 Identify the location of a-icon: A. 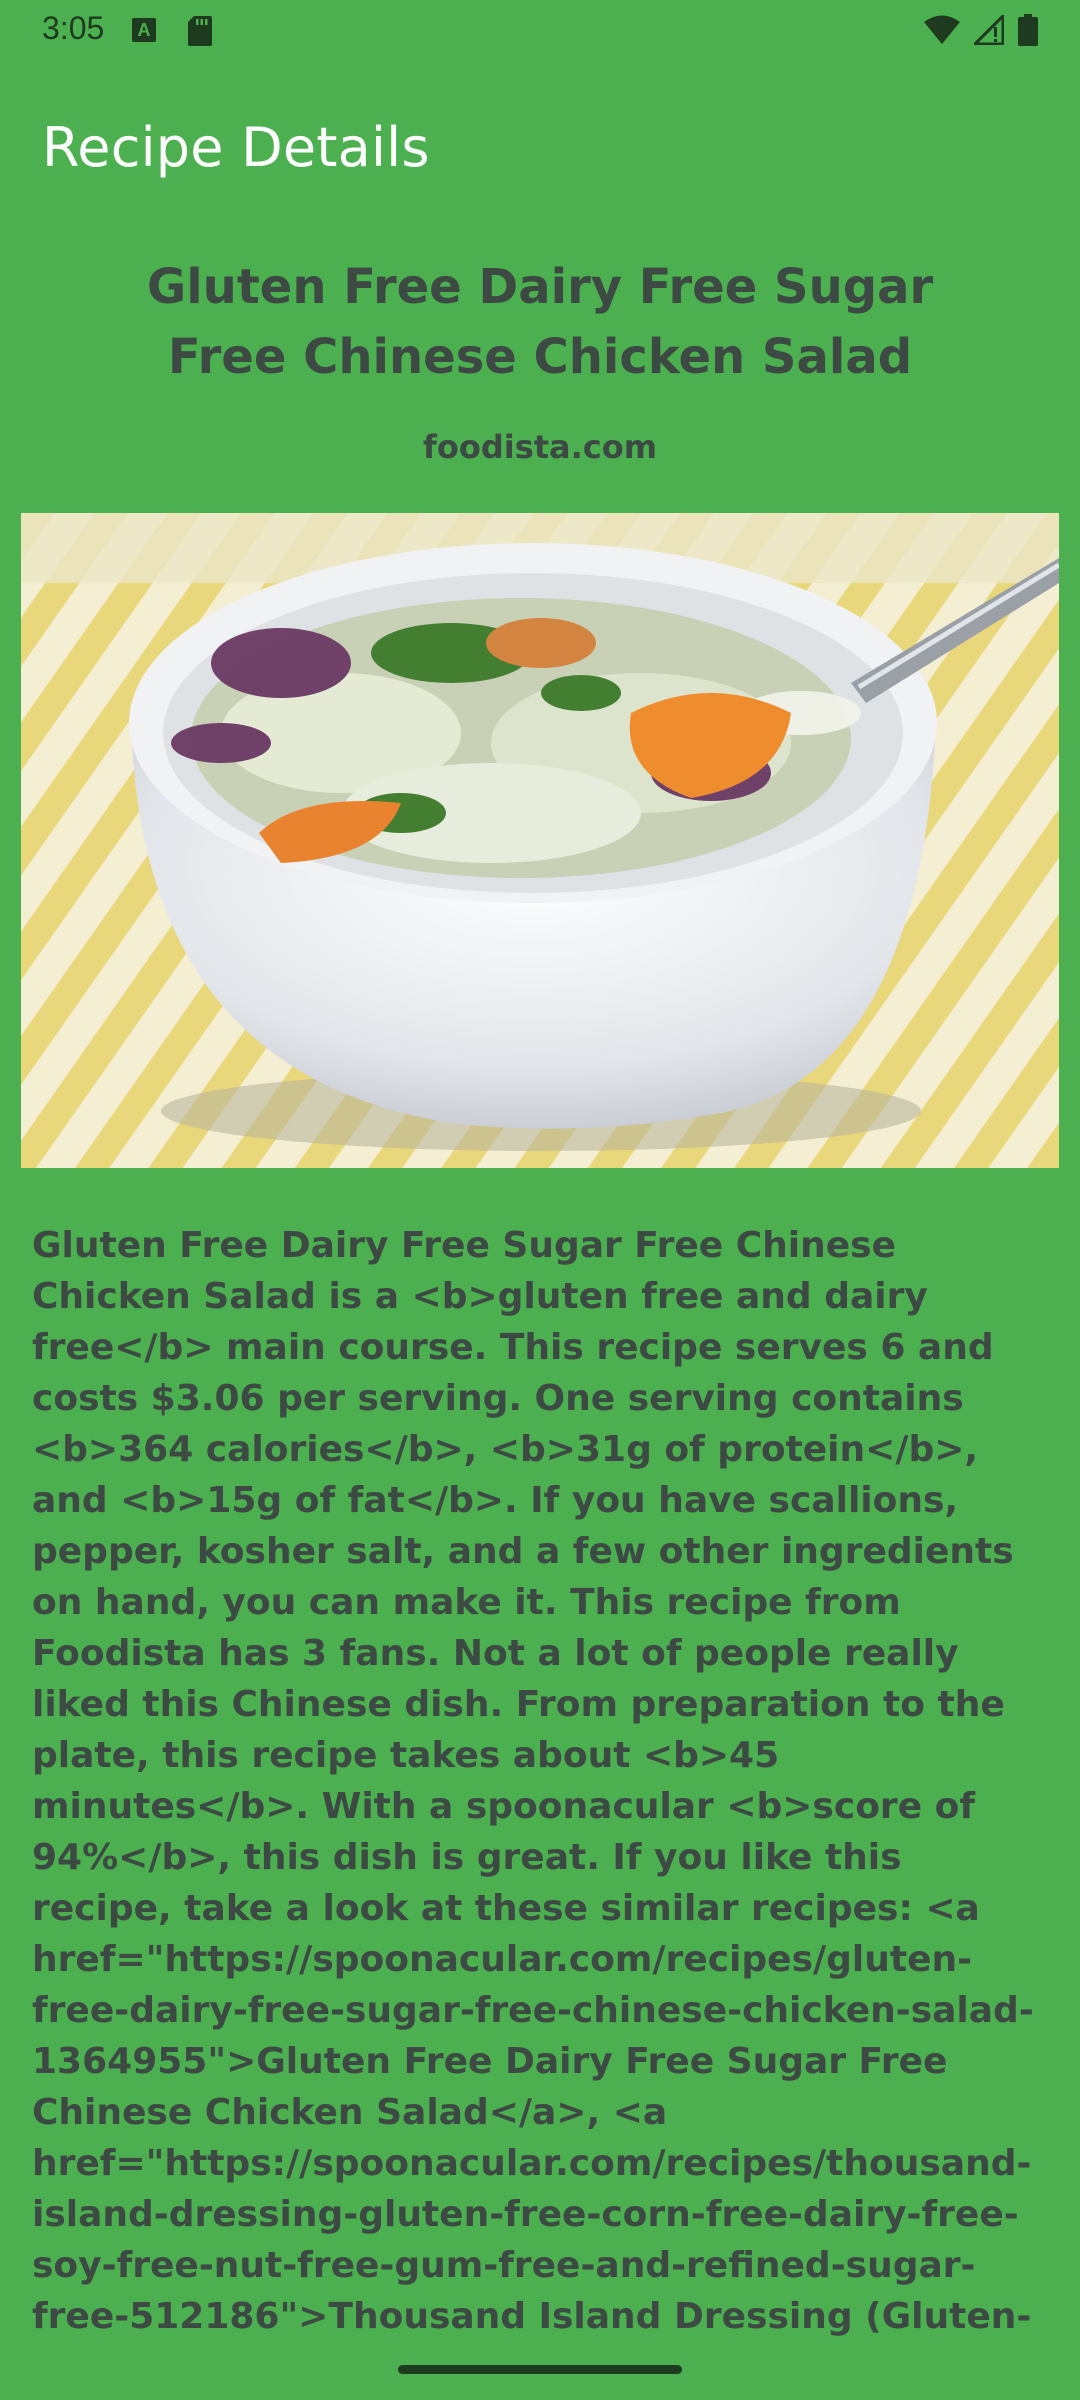
(144, 30).